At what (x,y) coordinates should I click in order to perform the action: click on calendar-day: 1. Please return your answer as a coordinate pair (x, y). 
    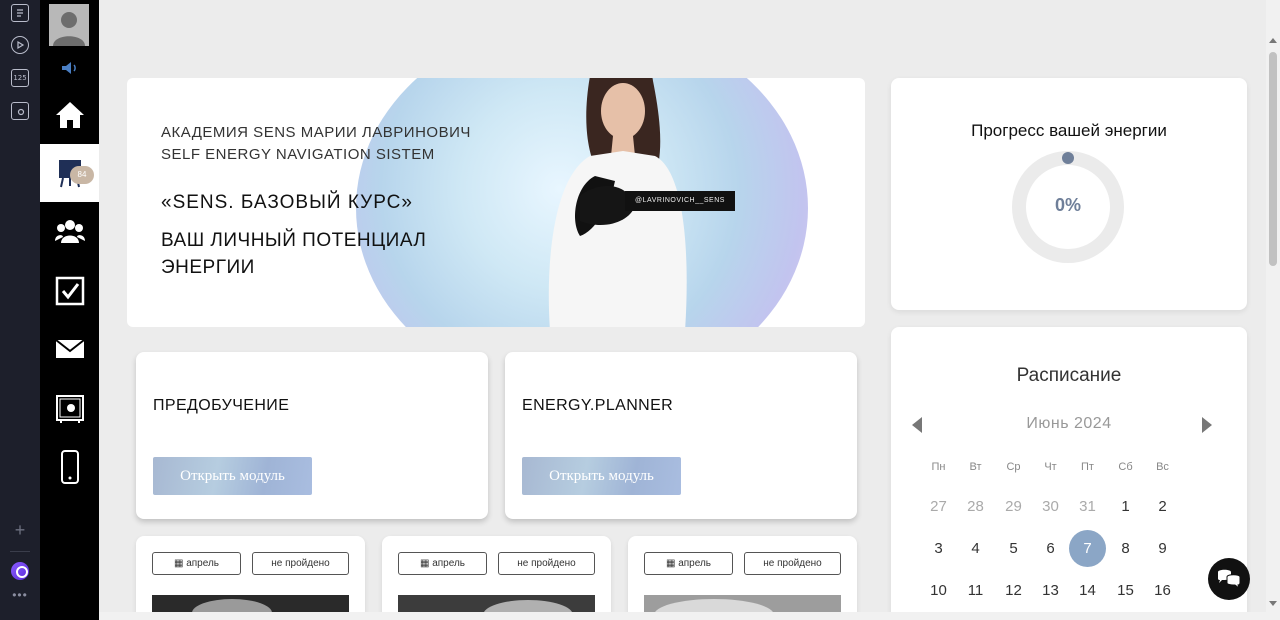
    Looking at the image, I should click on (1125, 506).